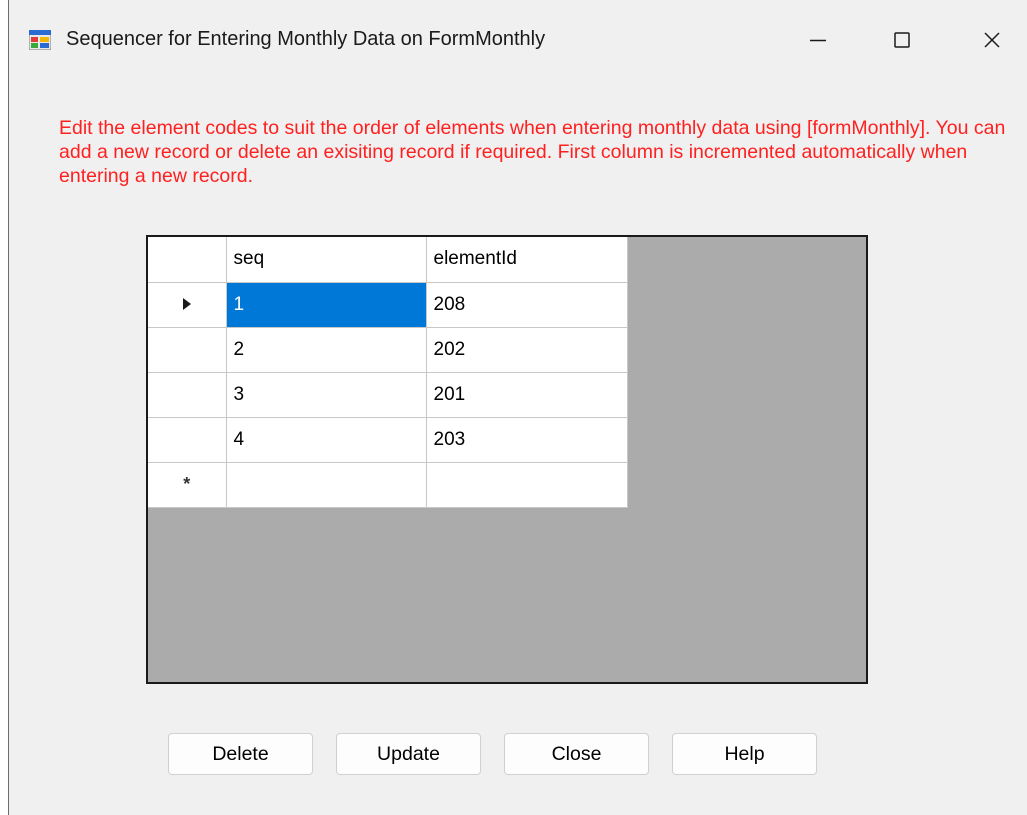  What do you see at coordinates (326, 305) in the screenshot?
I see `cell-seq: 1` at bounding box center [326, 305].